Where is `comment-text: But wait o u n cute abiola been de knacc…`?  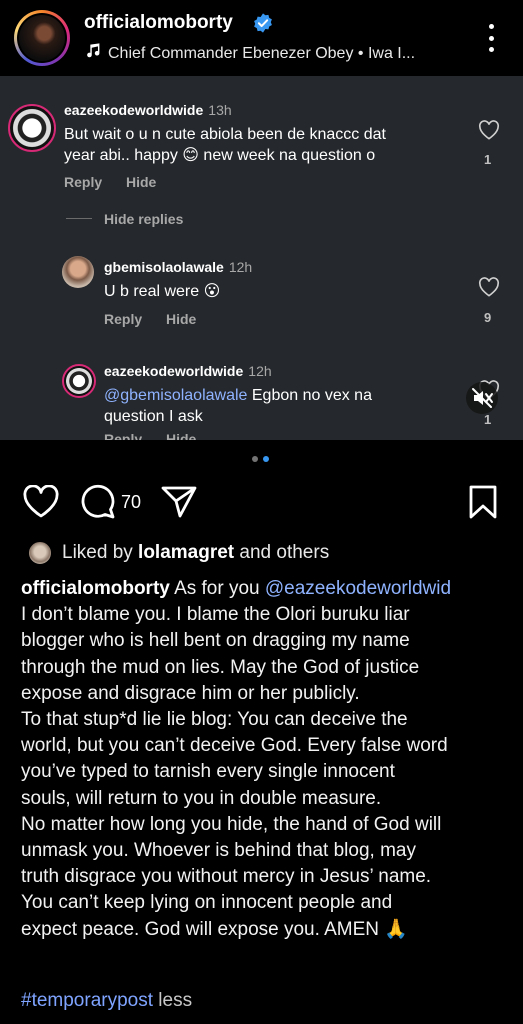 comment-text: But wait o u n cute abiola been de knacc… is located at coordinates (225, 145).